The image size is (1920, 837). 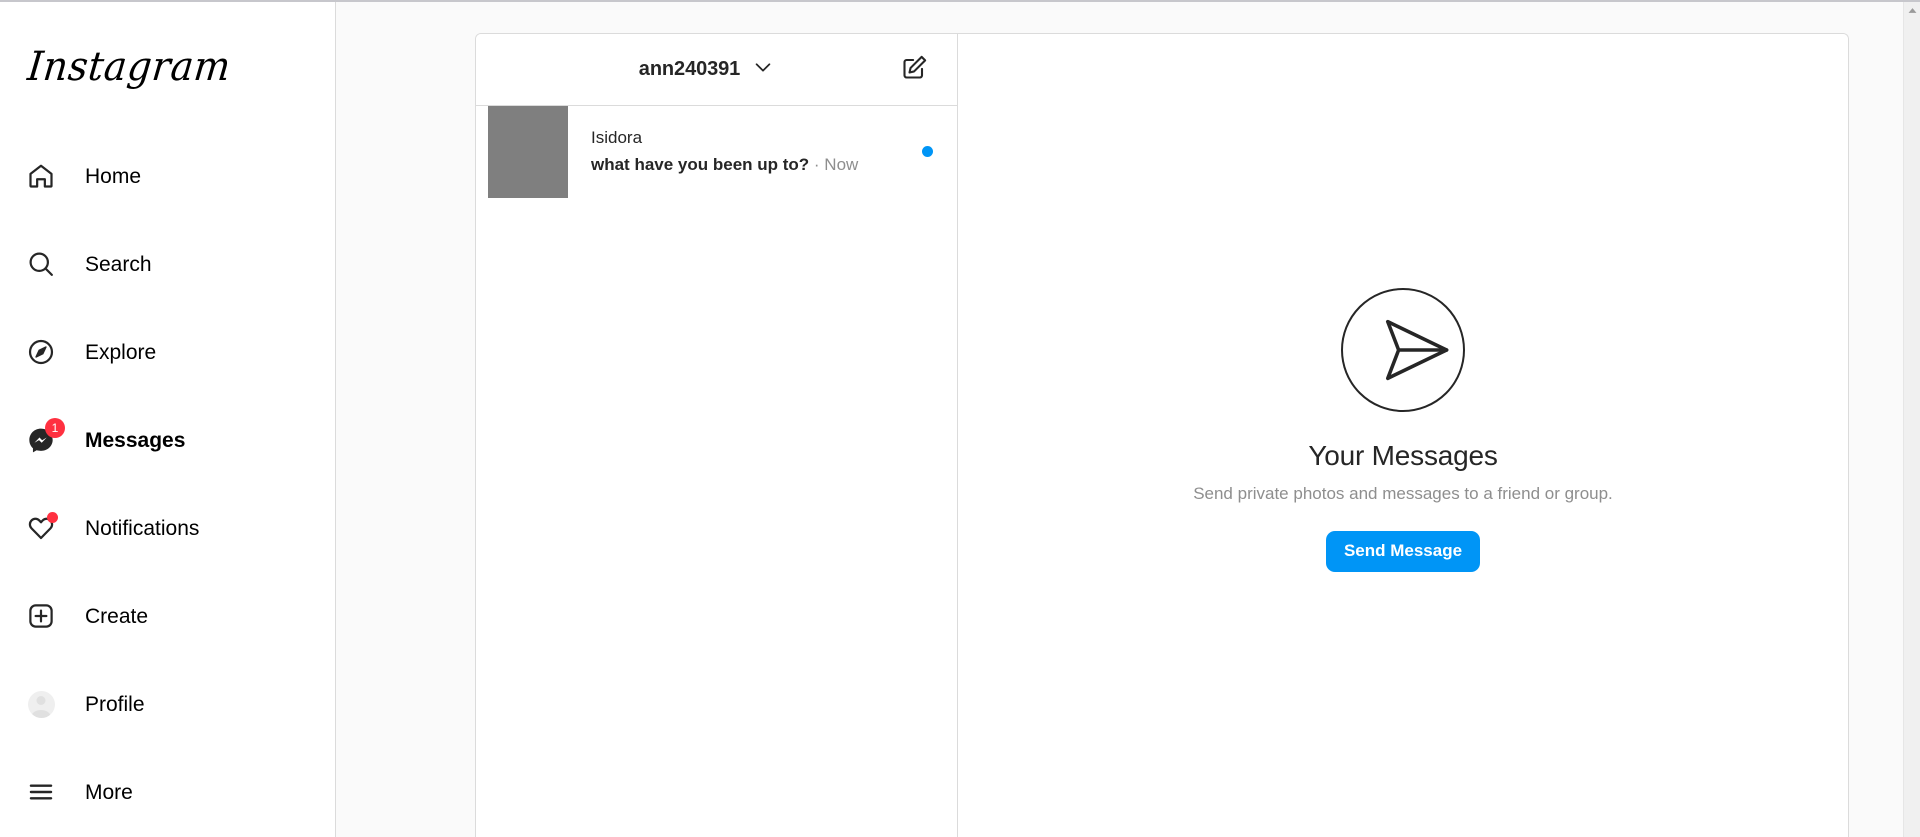 What do you see at coordinates (41, 352) in the screenshot?
I see `compass-icon` at bounding box center [41, 352].